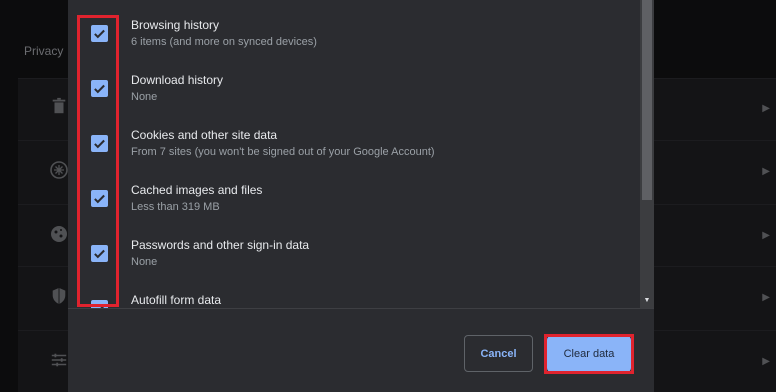 The image size is (776, 392). I want to click on list-item-download-history: Download history None, so click(354, 96).